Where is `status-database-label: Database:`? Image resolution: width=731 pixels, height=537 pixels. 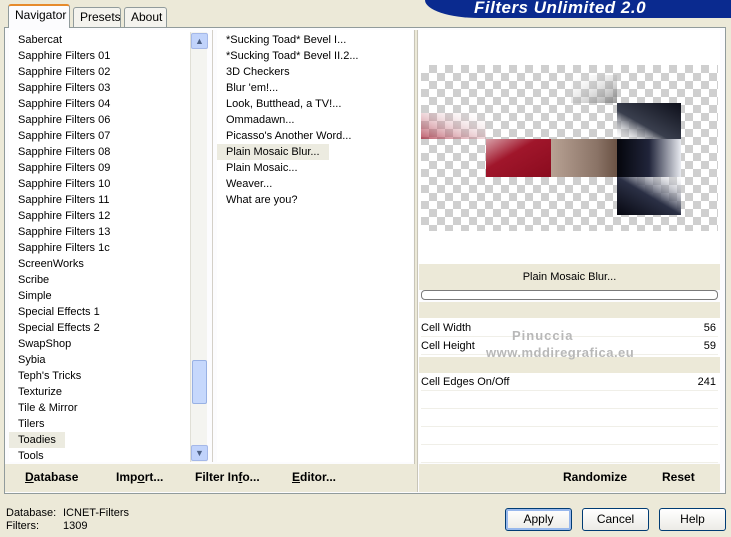 status-database-label: Database: is located at coordinates (31, 513).